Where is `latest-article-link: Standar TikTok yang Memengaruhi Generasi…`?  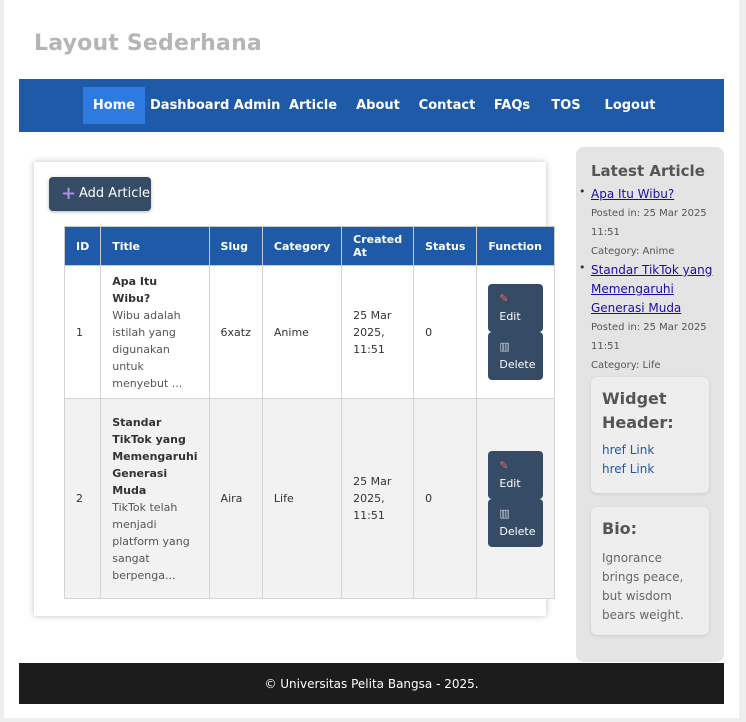 latest-article-link: Standar TikTok yang Memengaruhi Generasi… is located at coordinates (653, 289).